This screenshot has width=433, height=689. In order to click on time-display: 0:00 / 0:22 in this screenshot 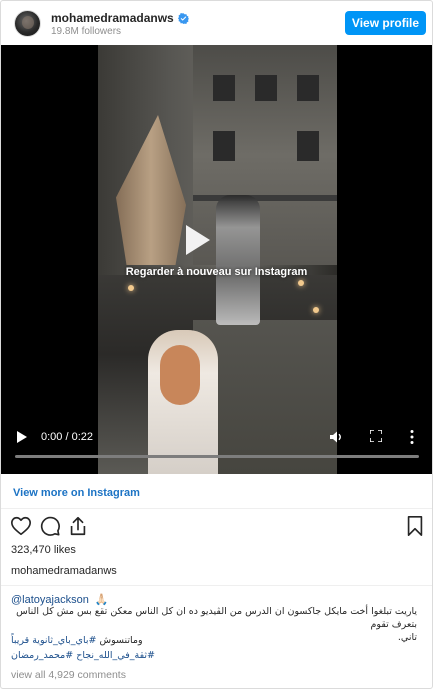, I will do `click(67, 437)`.